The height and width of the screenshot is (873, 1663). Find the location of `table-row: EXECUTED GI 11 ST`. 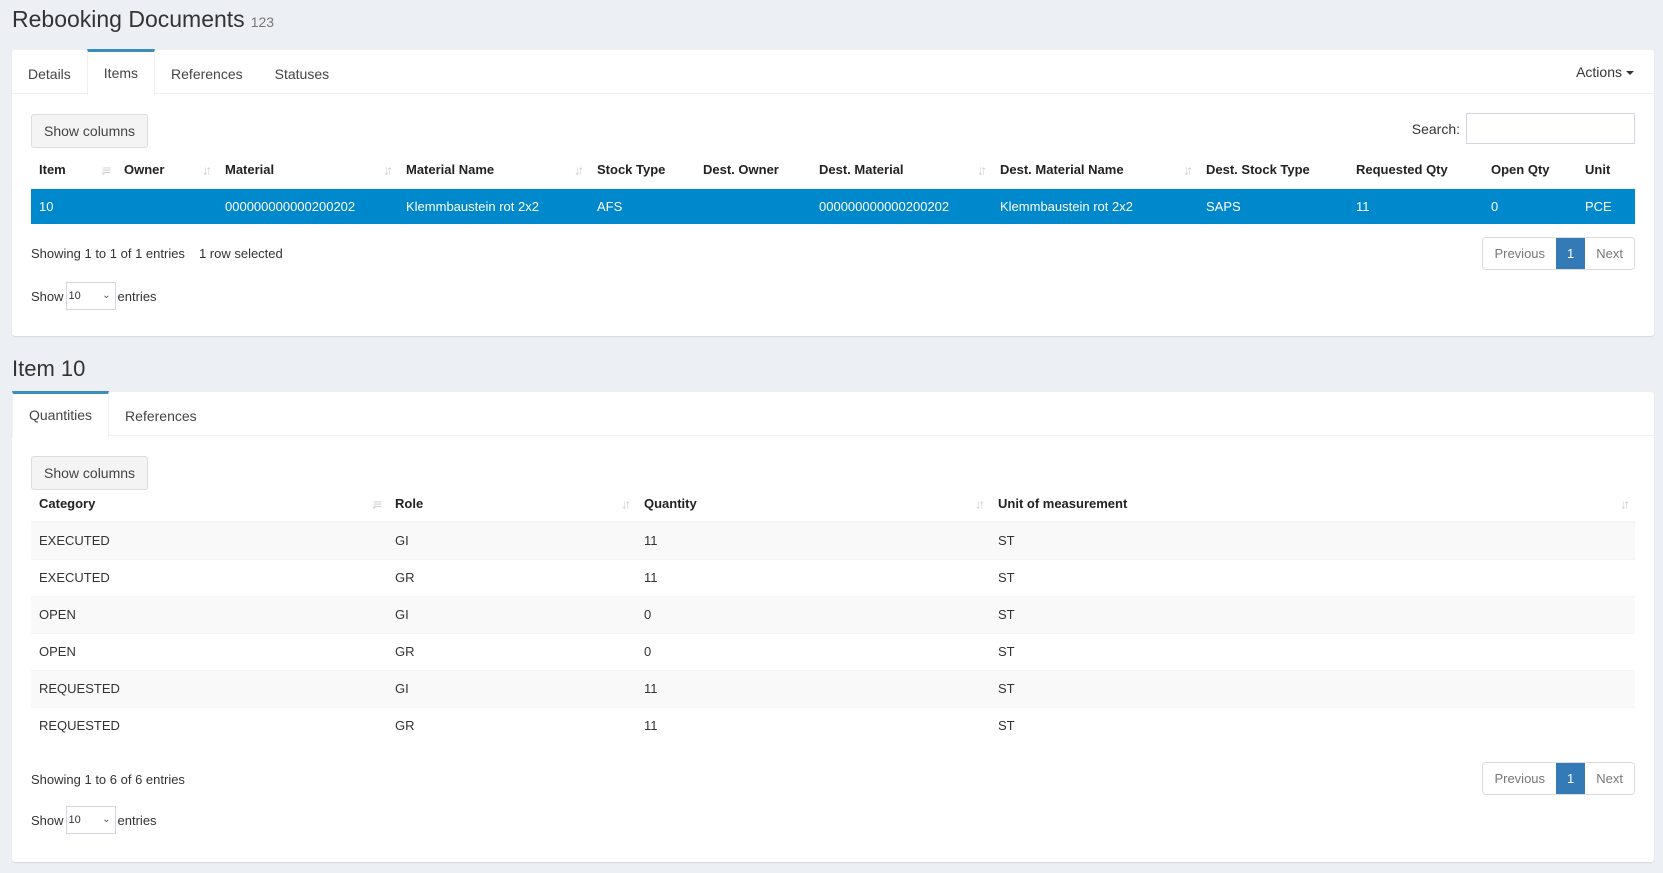

table-row: EXECUTED GI 11 ST is located at coordinates (833, 540).